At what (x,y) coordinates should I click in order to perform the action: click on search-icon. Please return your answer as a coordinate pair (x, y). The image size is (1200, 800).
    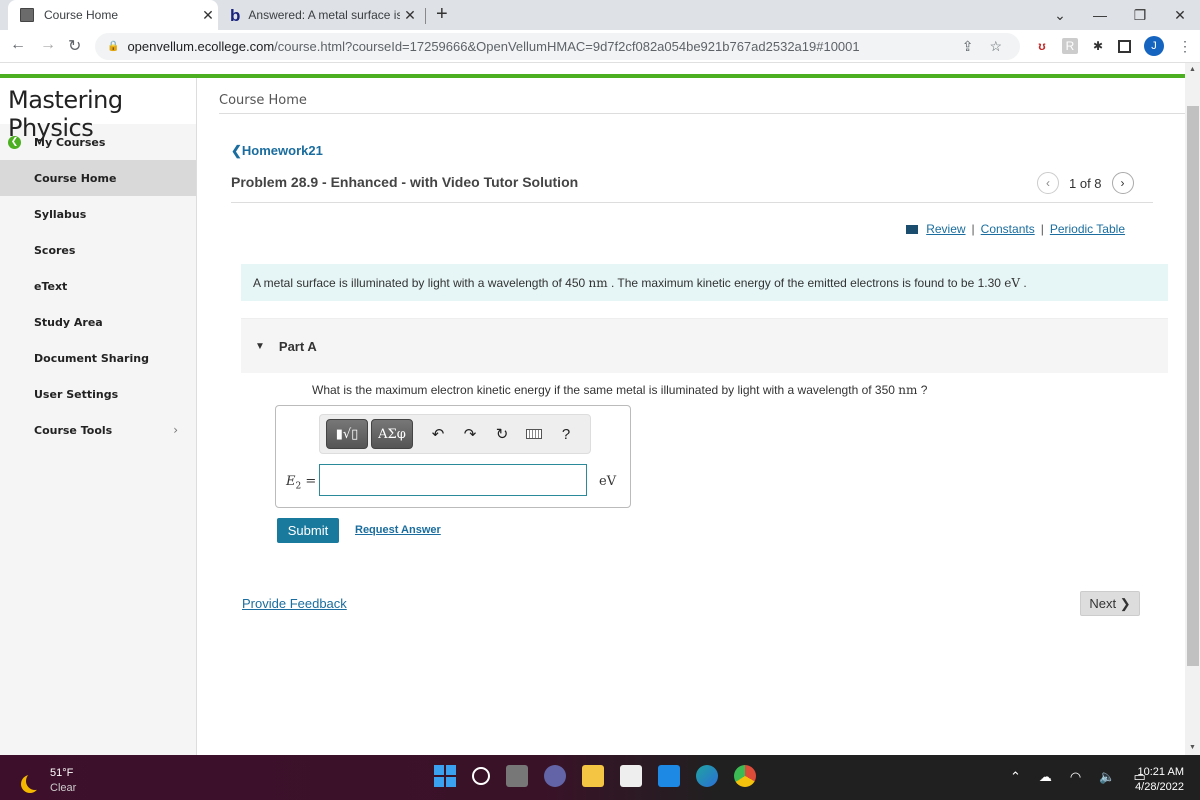
    Looking at the image, I should click on (481, 776).